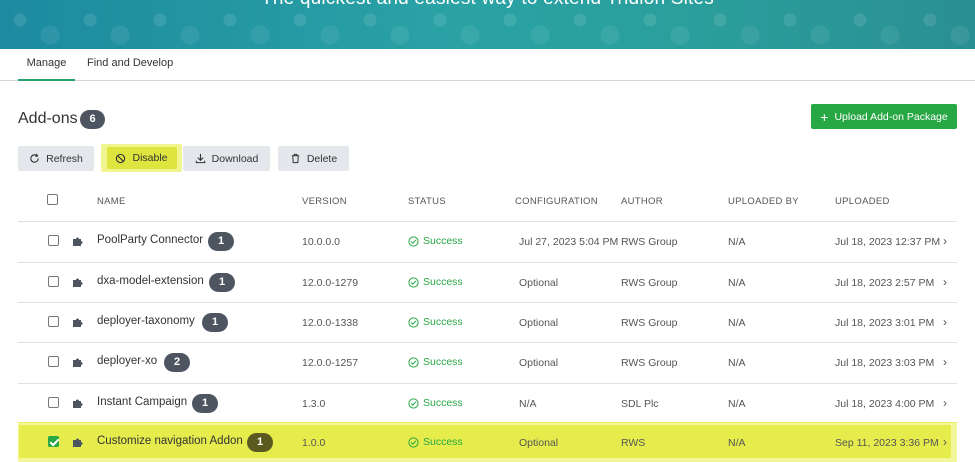  Describe the element at coordinates (640, 404) in the screenshot. I see `addon-author: SDL Plc` at that location.